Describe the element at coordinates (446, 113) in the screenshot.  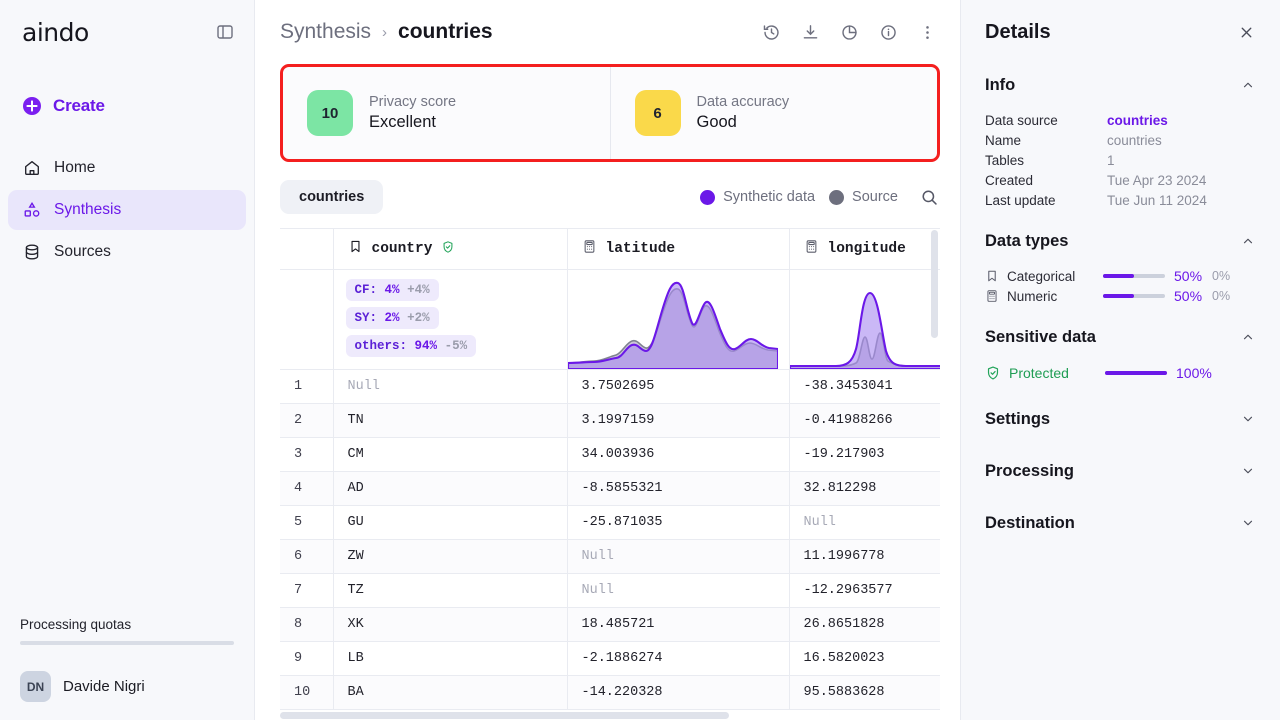
I see `privacy-score-card: 10 Privacy score Excellent` at that location.